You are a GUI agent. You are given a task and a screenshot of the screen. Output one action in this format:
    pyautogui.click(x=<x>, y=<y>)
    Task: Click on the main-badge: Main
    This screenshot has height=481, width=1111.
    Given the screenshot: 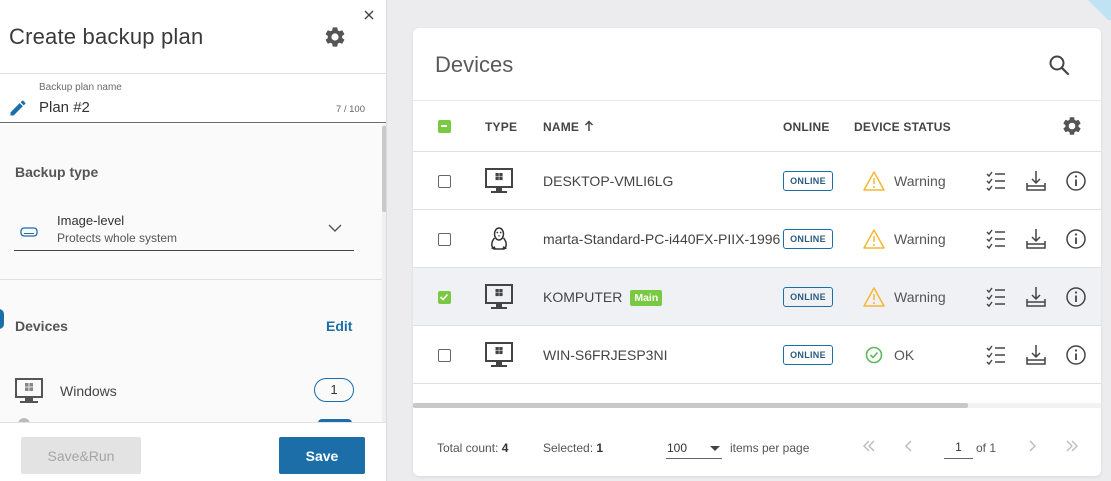 What is the action you would take?
    pyautogui.click(x=646, y=298)
    